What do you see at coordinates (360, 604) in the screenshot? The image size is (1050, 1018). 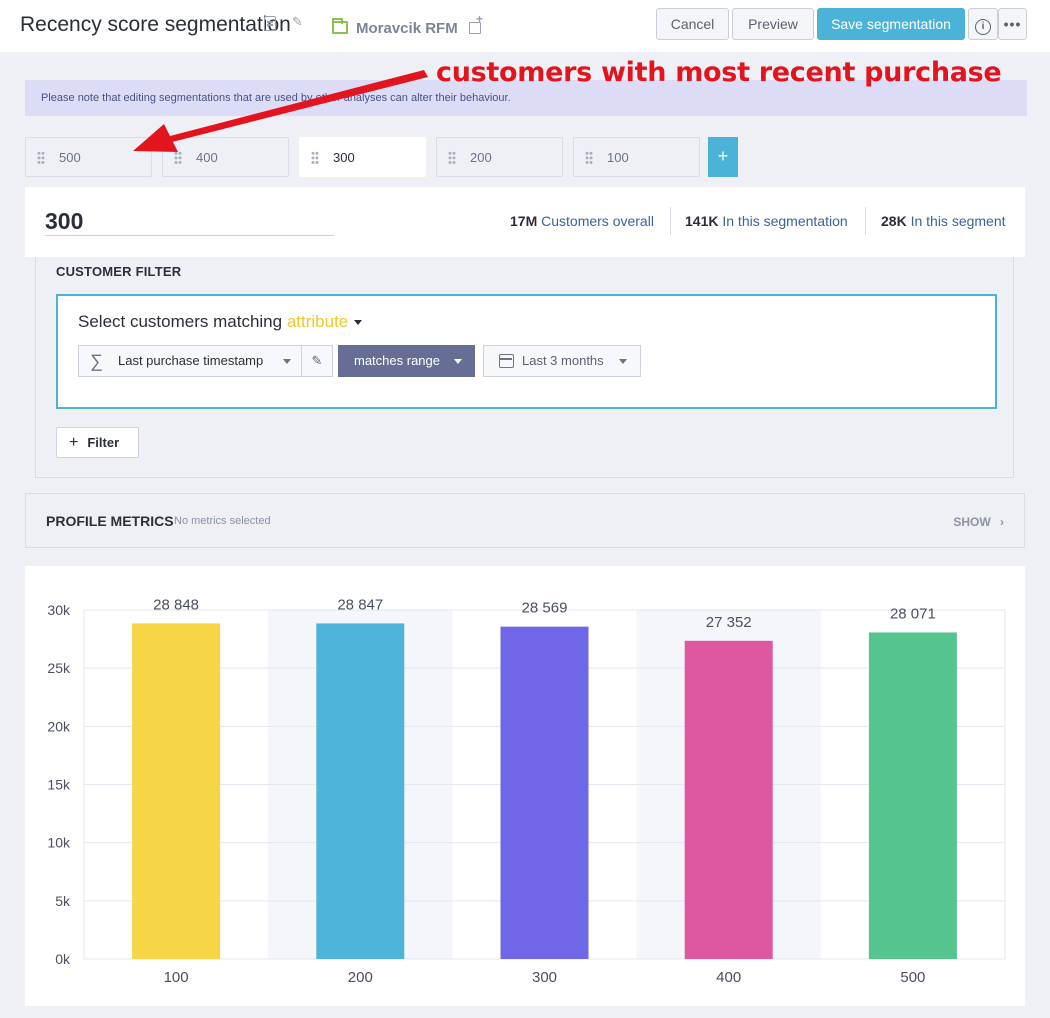 I see `bar-value-label: 28 847` at bounding box center [360, 604].